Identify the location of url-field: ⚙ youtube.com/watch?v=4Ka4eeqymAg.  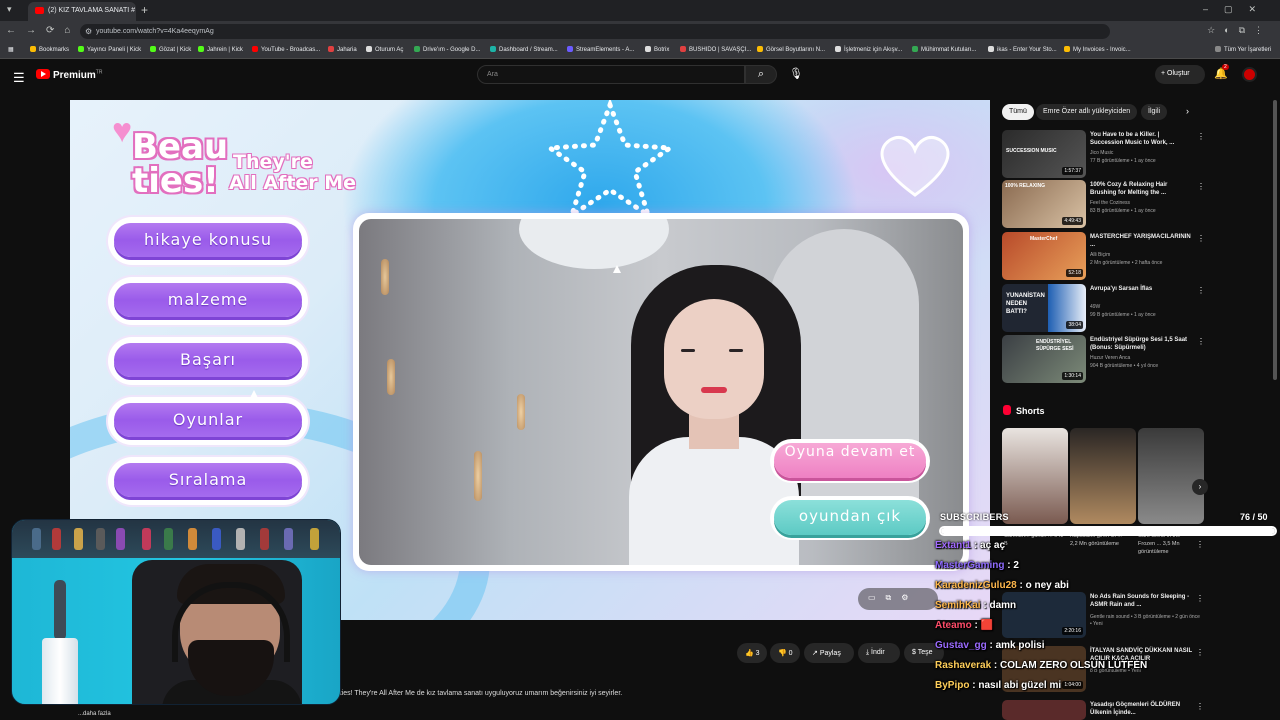
(595, 31).